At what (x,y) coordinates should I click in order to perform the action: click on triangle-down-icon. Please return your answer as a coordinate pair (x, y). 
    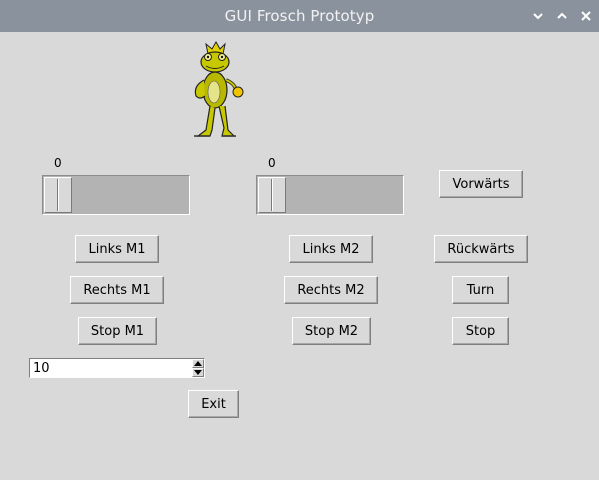
    Looking at the image, I should click on (198, 372).